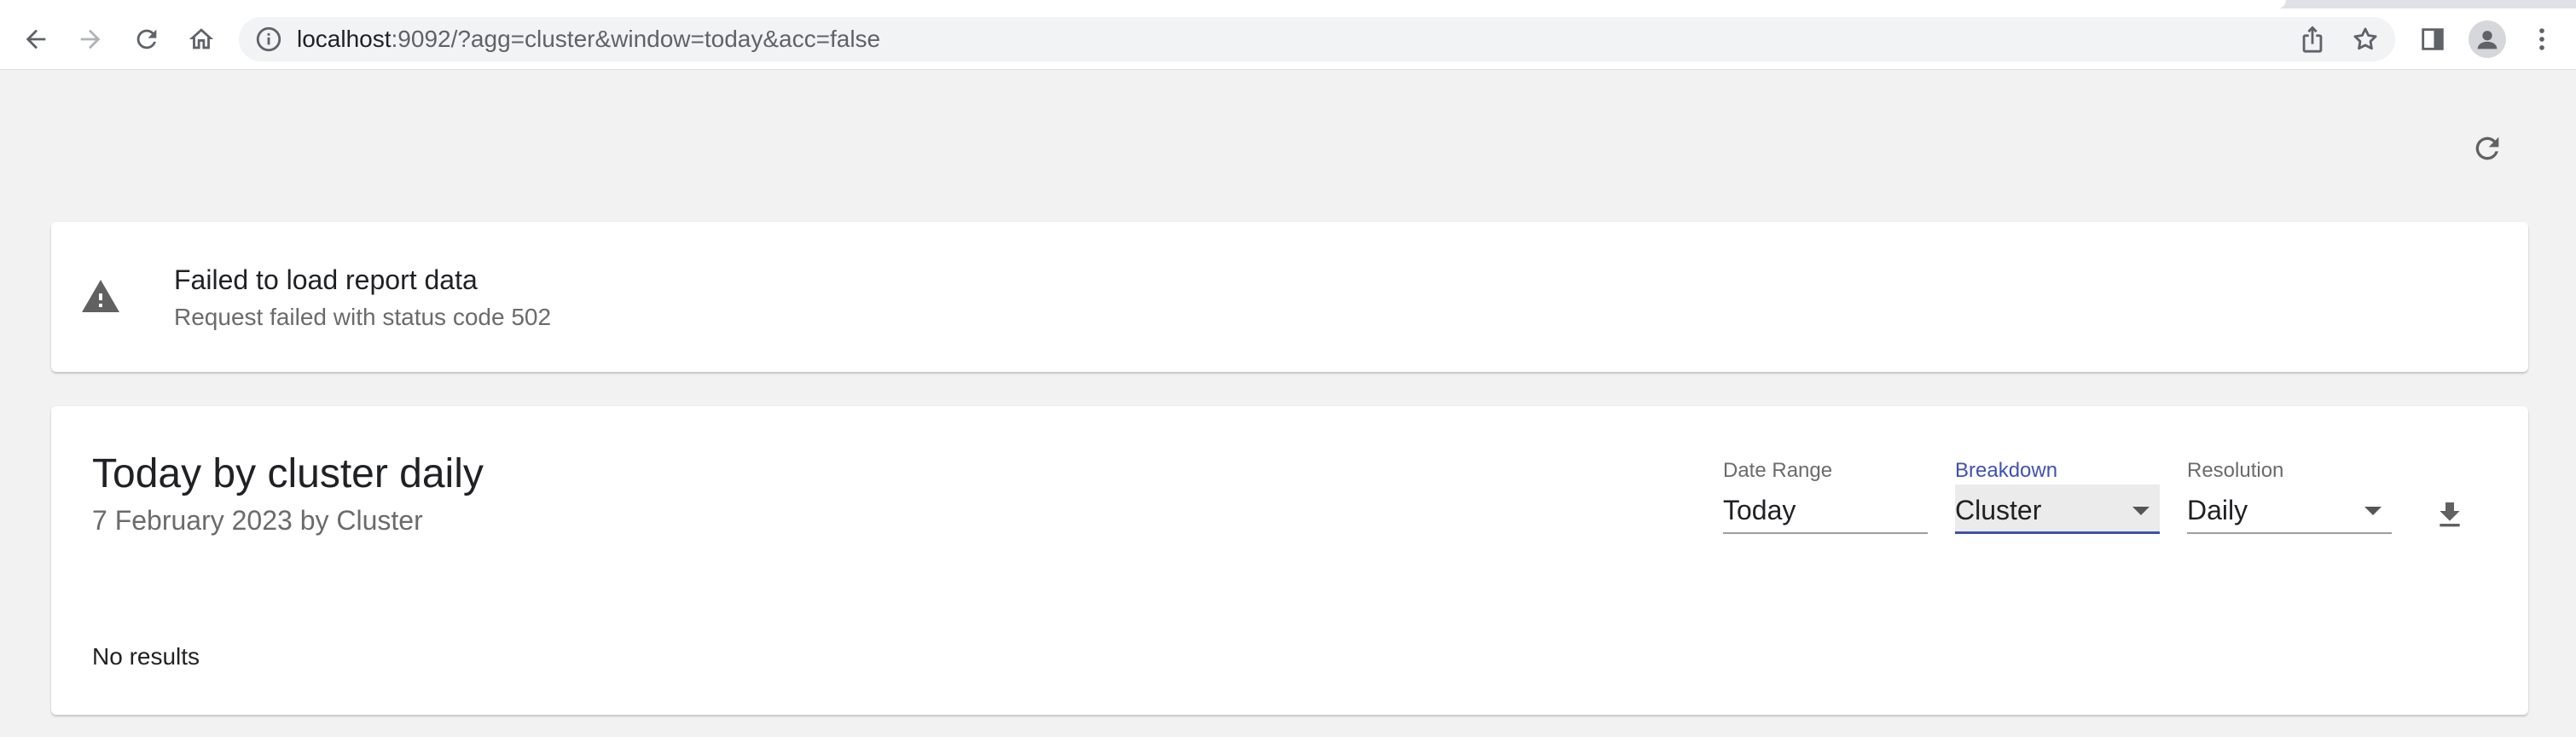  I want to click on date-range-label: Date Range, so click(1778, 470).